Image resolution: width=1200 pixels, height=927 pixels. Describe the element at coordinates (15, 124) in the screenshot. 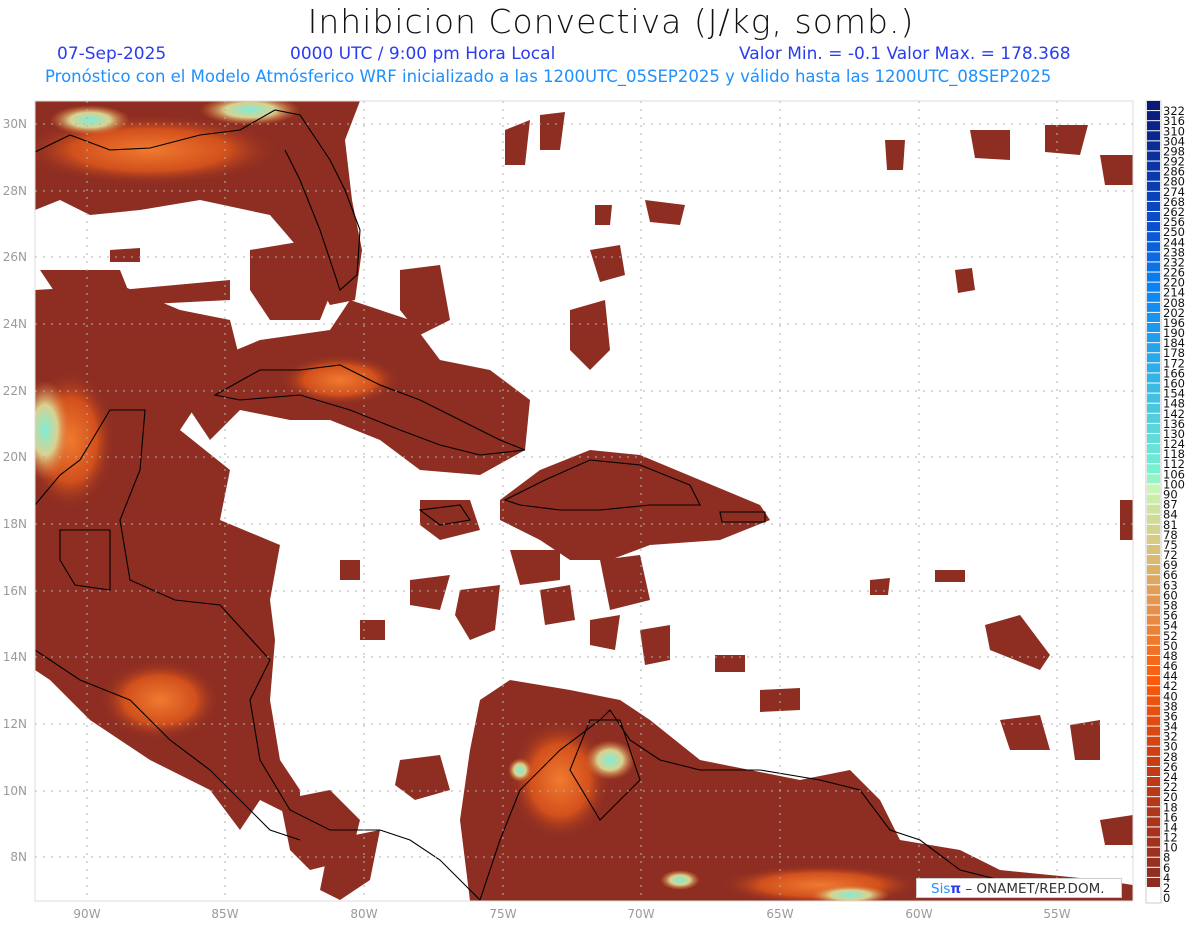

I see `lat-label: 30N` at that location.